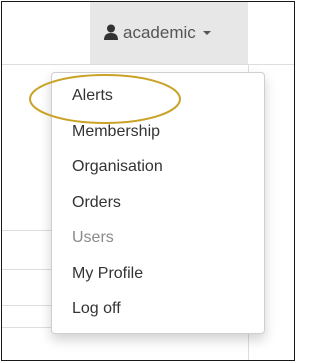  What do you see at coordinates (111, 32) in the screenshot?
I see `user-icon` at bounding box center [111, 32].